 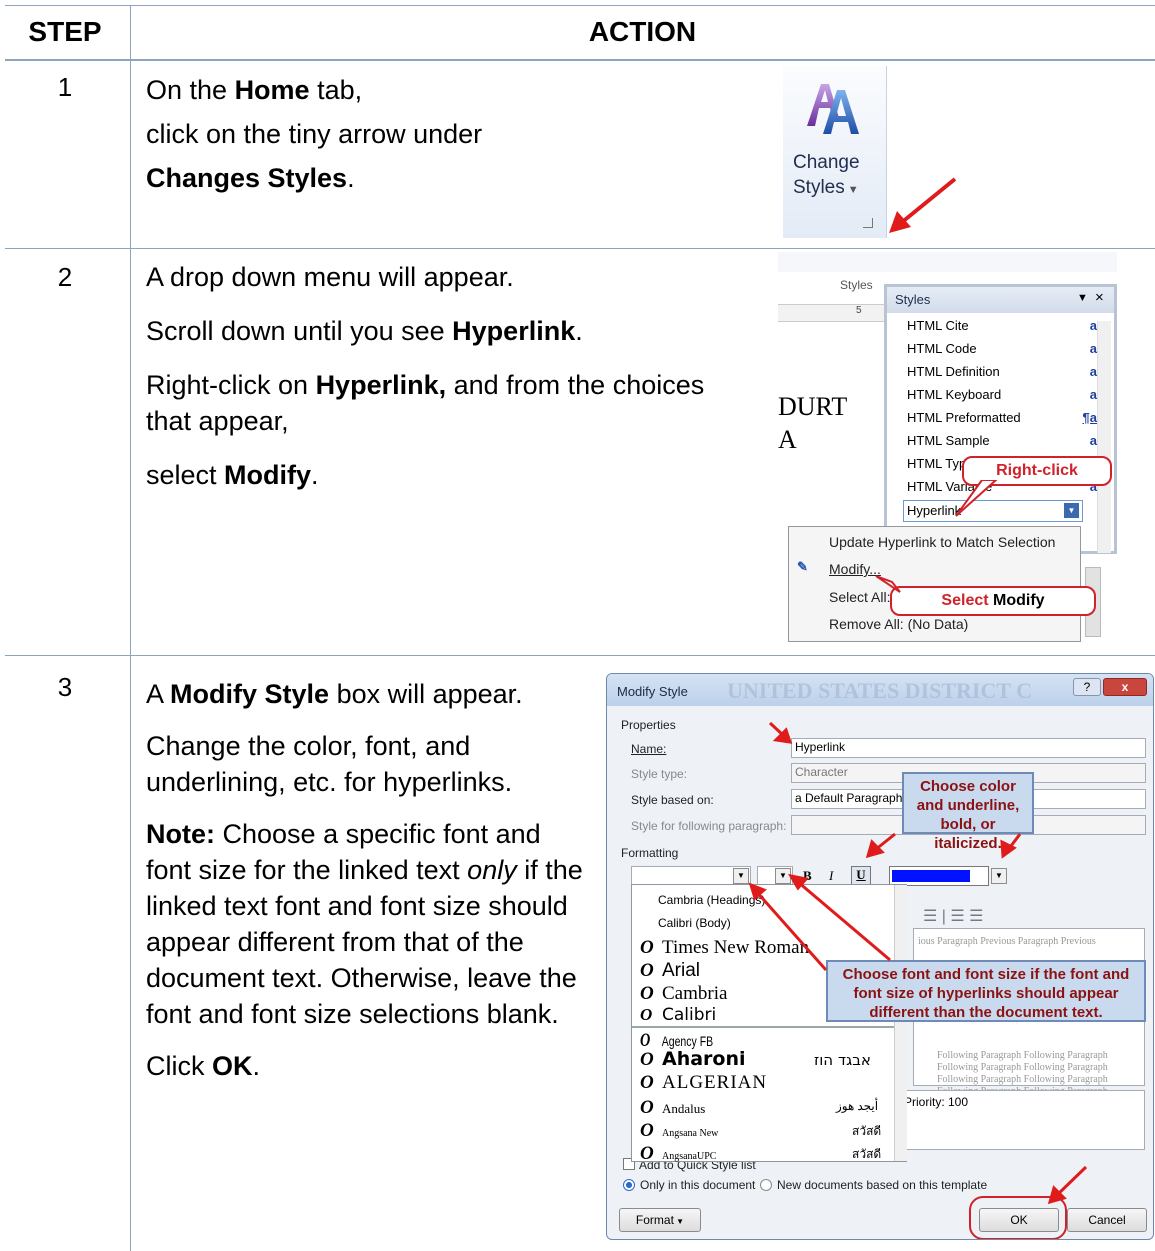 I want to click on font-item: O Angsana New สวัสดี, so click(x=760, y=1131).